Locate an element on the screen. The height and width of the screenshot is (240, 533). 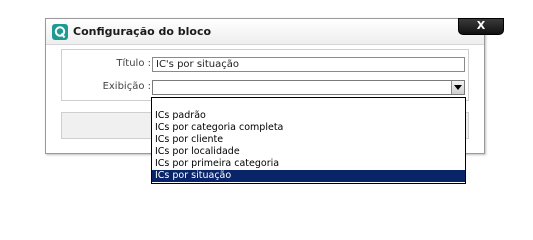
option-ics-padrao: ICs padrão is located at coordinates (308, 116).